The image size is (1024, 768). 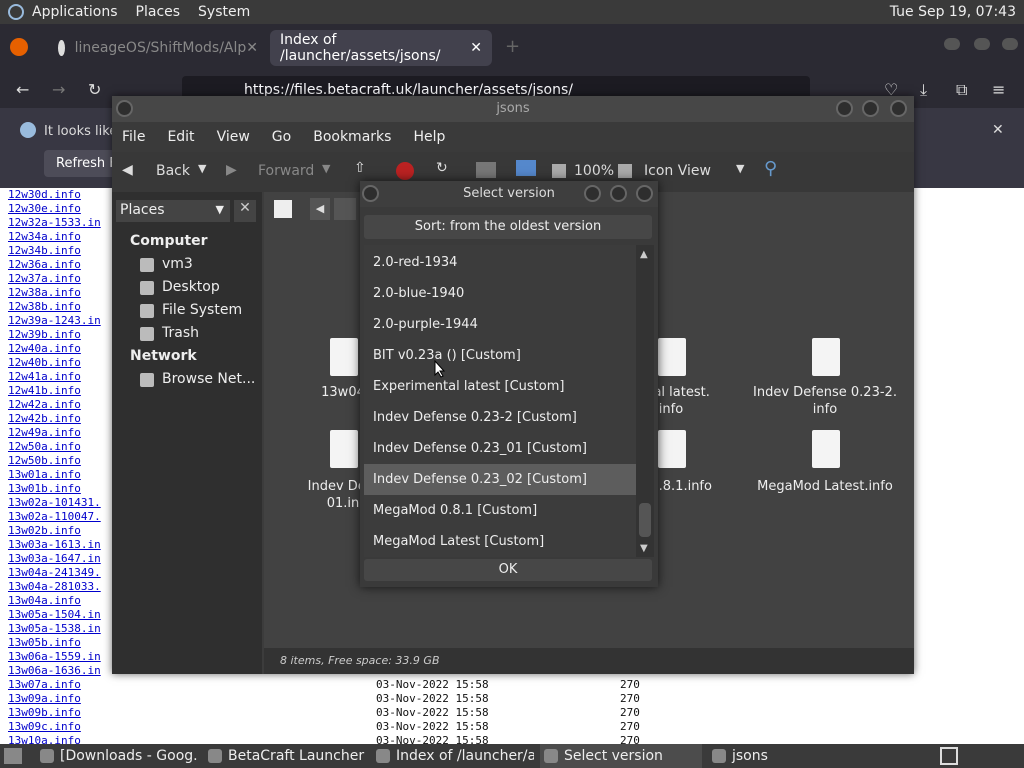 What do you see at coordinates (500, 293) in the screenshot?
I see `version-item: 2.0-blue-1940` at bounding box center [500, 293].